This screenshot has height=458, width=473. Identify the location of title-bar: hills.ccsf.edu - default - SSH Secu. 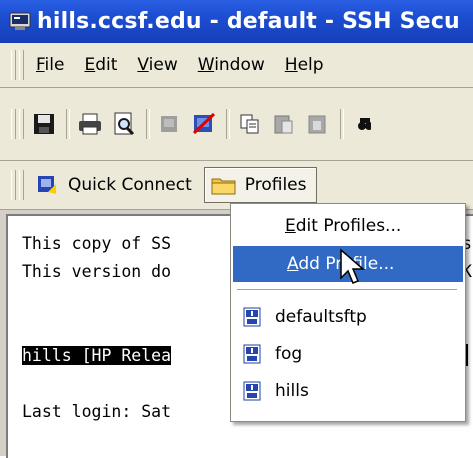
(236, 21).